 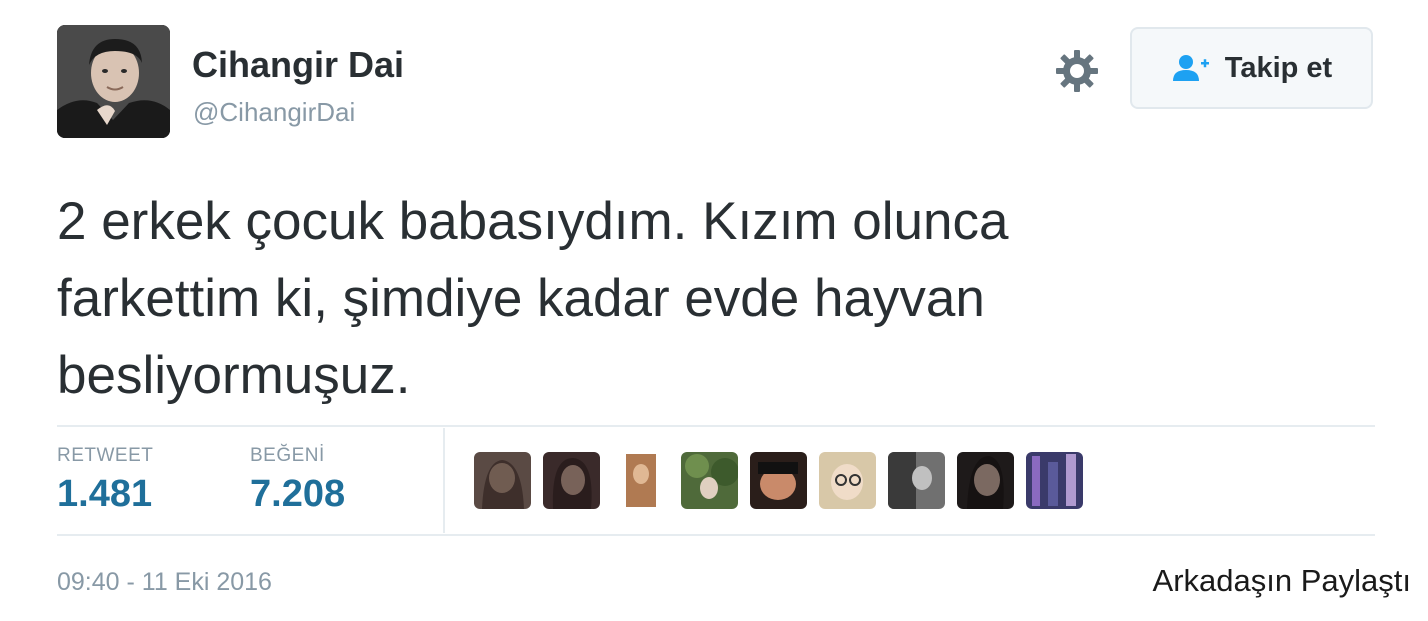 I want to click on tweet-text-line: 2 erkek çocuk babasıydım. Kızım olunca, so click(x=533, y=221).